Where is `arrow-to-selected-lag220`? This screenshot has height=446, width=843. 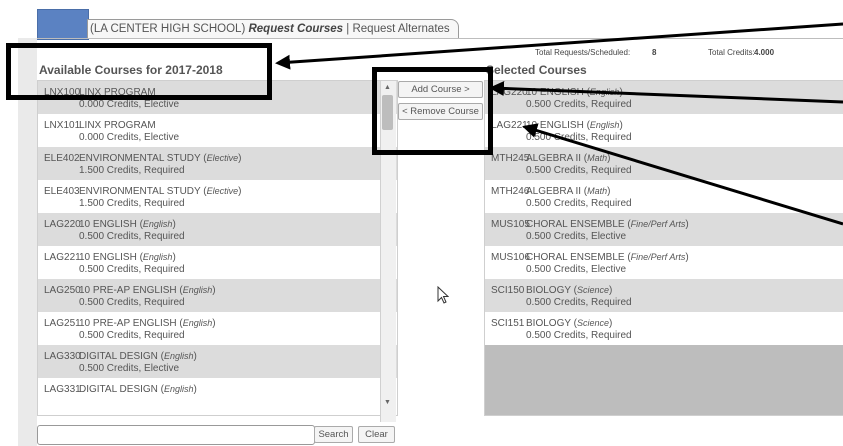 arrow-to-selected-lag220 is located at coordinates (666, 92).